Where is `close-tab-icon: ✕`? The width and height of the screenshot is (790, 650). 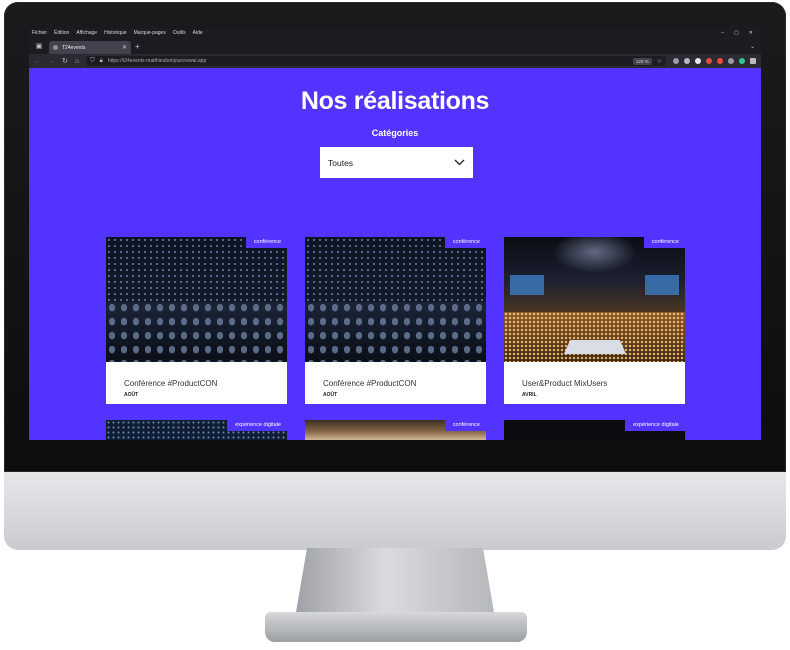
close-tab-icon: ✕ is located at coordinates (124, 47).